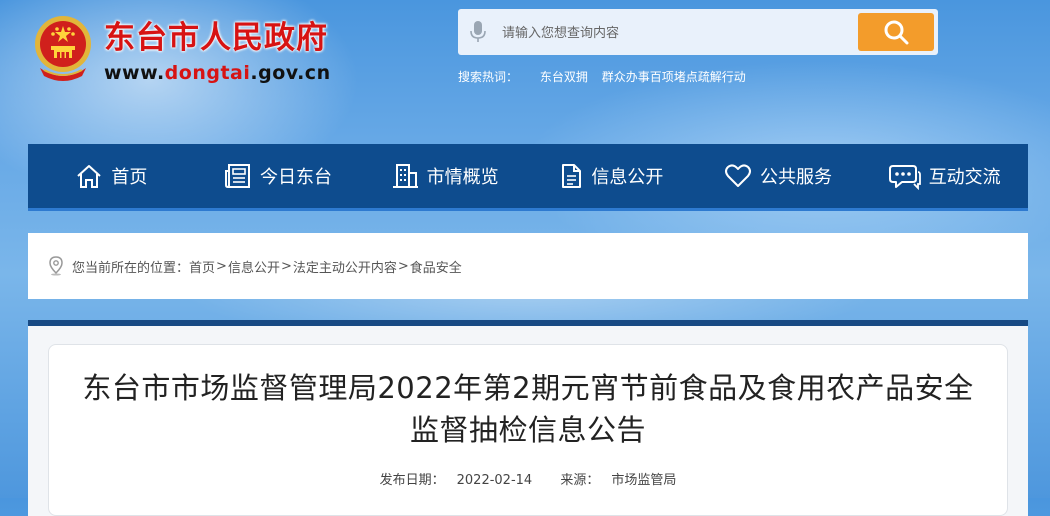 This screenshot has width=1050, height=516. I want to click on nav-item-overview: 市情概览, so click(444, 176).